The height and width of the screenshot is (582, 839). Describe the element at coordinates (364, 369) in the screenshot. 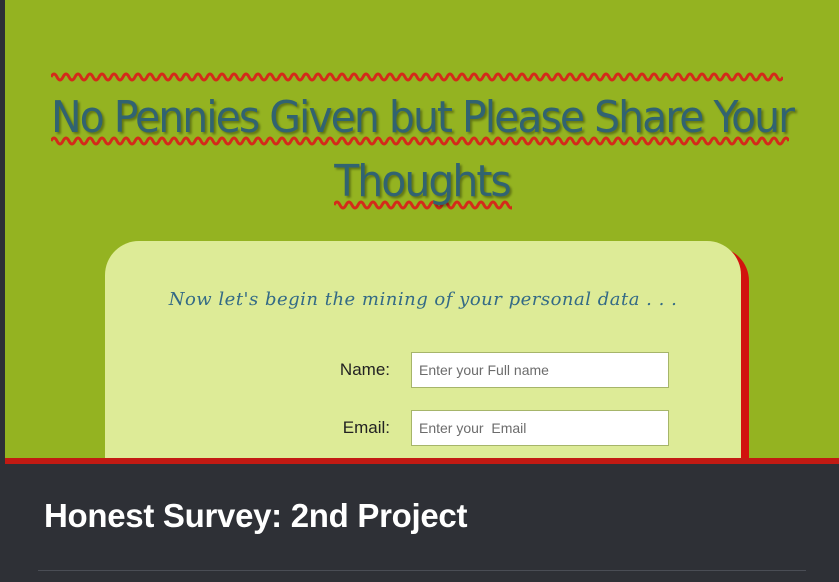

I see `name-label: Name:` at that location.